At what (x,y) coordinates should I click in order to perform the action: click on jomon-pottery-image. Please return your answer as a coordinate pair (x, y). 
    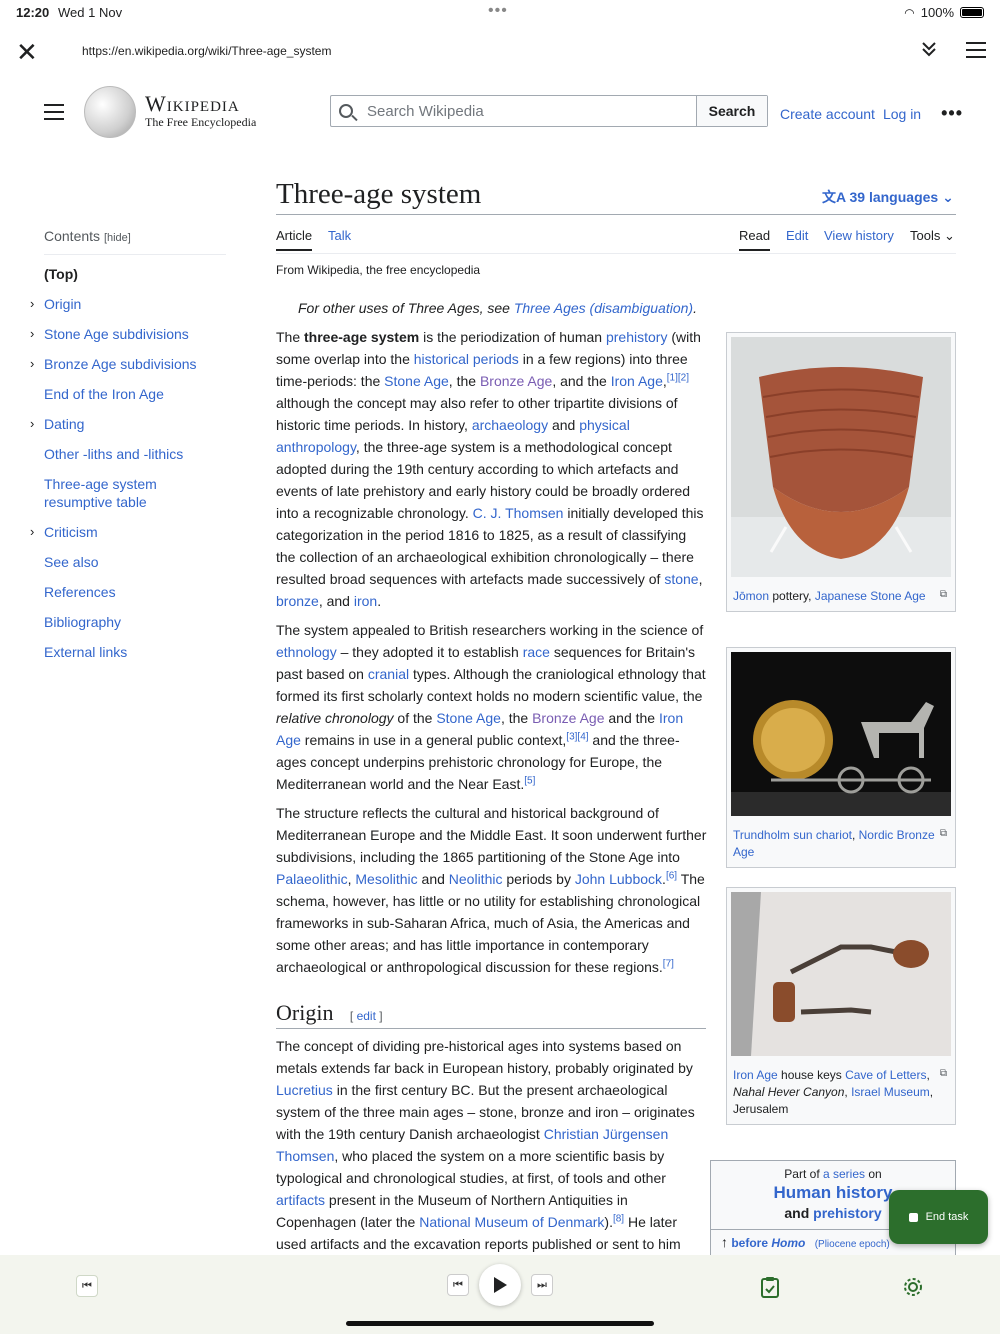
    Looking at the image, I should click on (841, 457).